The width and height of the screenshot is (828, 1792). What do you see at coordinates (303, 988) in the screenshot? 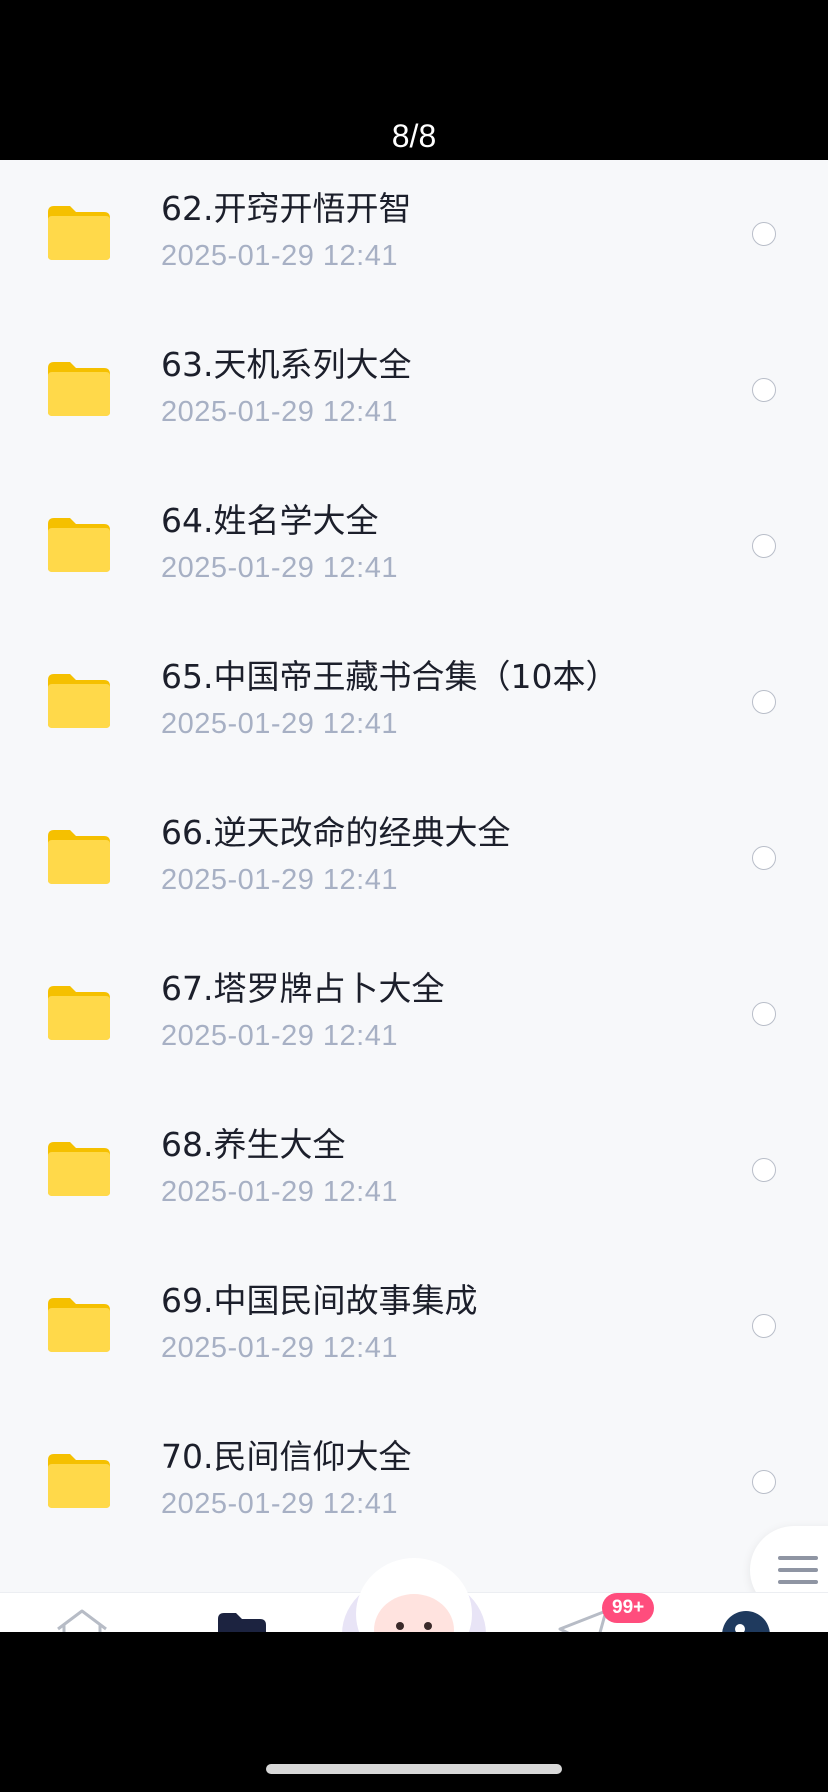
I see `file-title: 67.塔罗牌占卜大全` at bounding box center [303, 988].